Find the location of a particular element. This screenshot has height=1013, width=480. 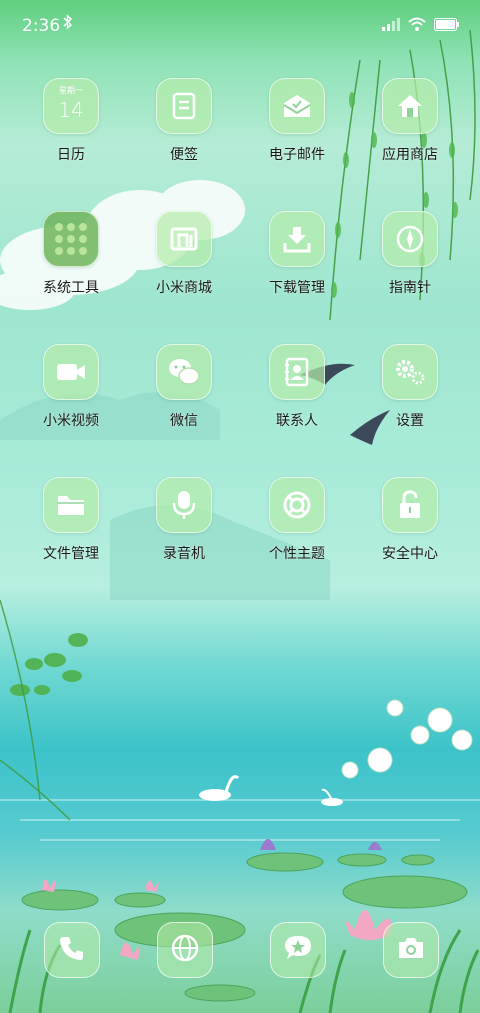

app-label: 系统工具 is located at coordinates (71, 288).